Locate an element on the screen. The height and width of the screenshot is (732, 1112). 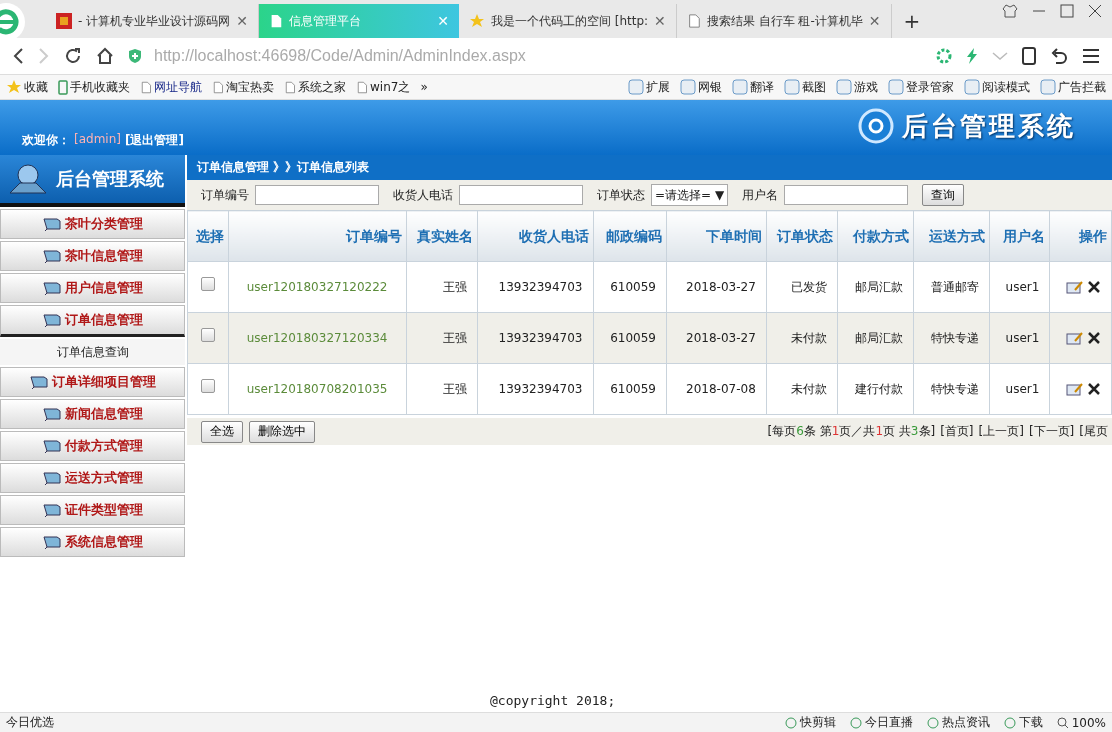
star-icon is located at coordinates (476, 21).